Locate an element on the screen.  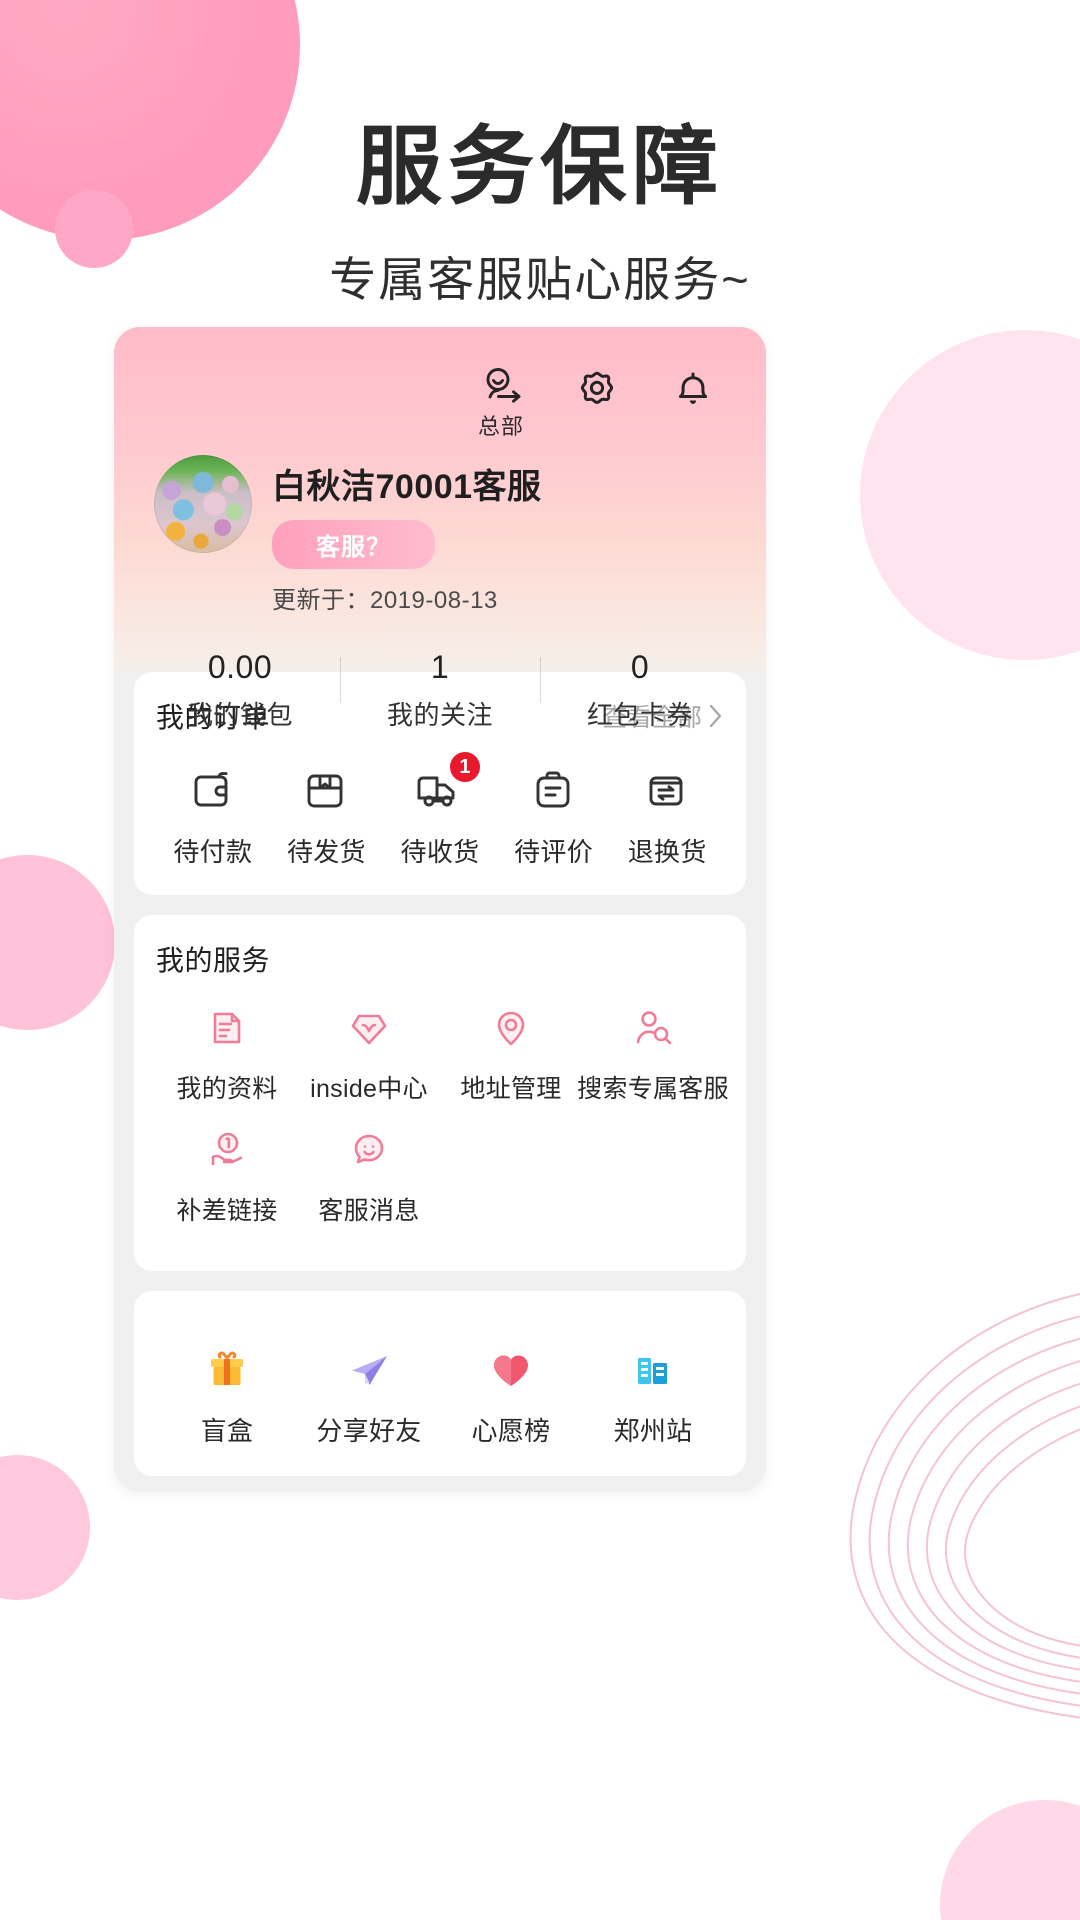
services-grid: 我的资料 inside中心 地址管理 搜索专属客服 补差链接 客服消息 is located at coordinates (442, 1123).